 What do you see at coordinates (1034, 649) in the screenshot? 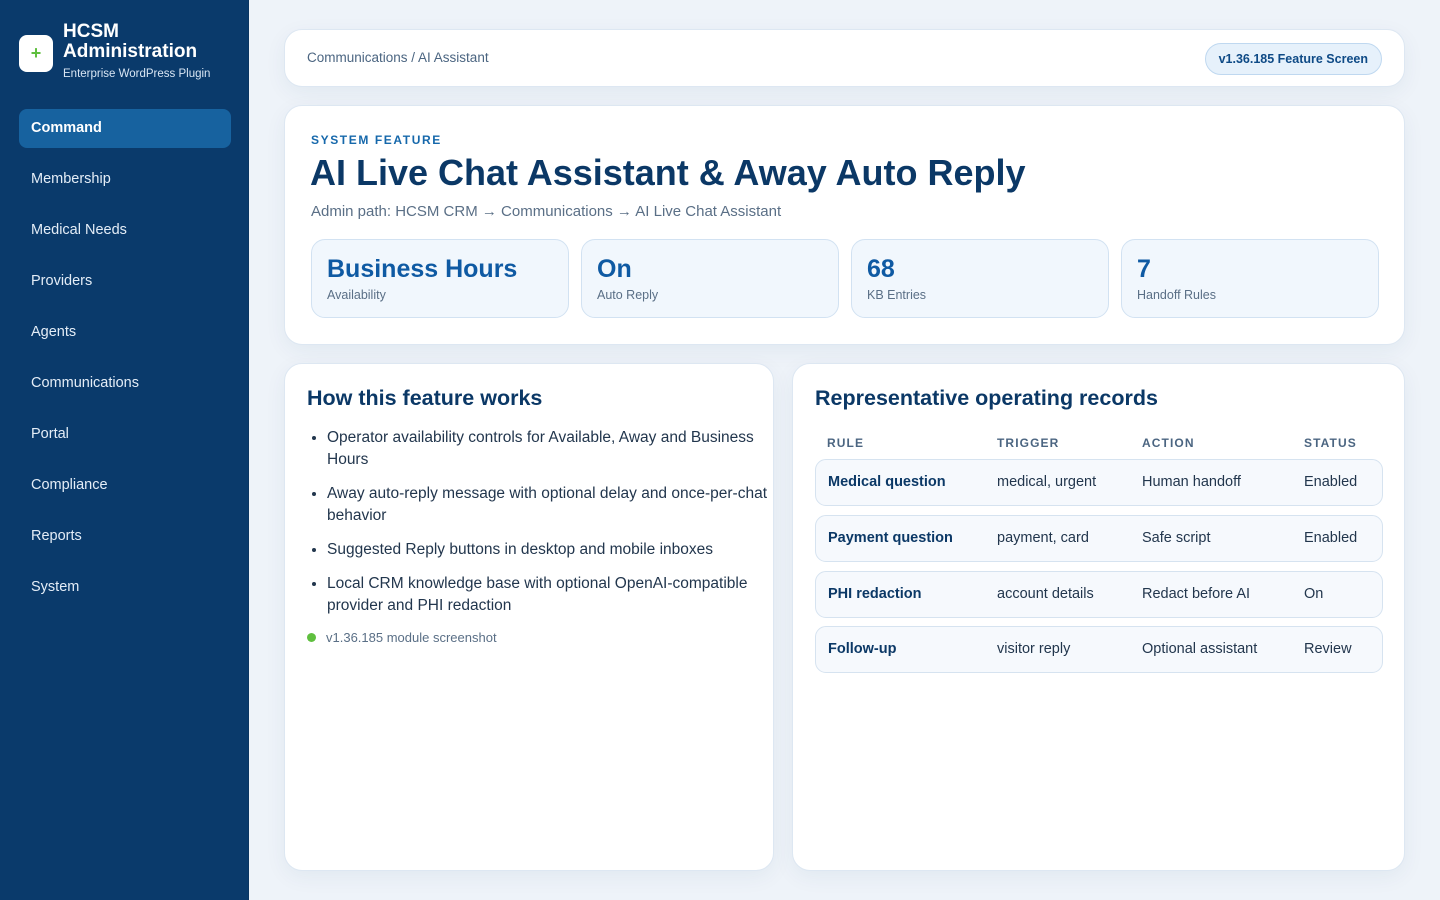
I see `cell-trigger: visitor reply` at bounding box center [1034, 649].